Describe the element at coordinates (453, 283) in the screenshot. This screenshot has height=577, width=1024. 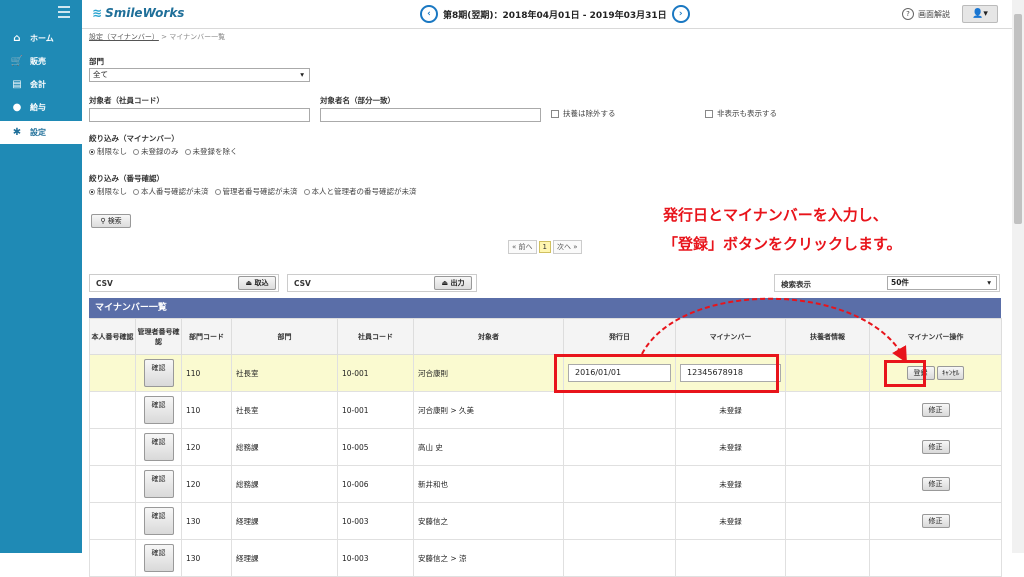
I see `csv-export-button: ⏏ 出力` at that location.